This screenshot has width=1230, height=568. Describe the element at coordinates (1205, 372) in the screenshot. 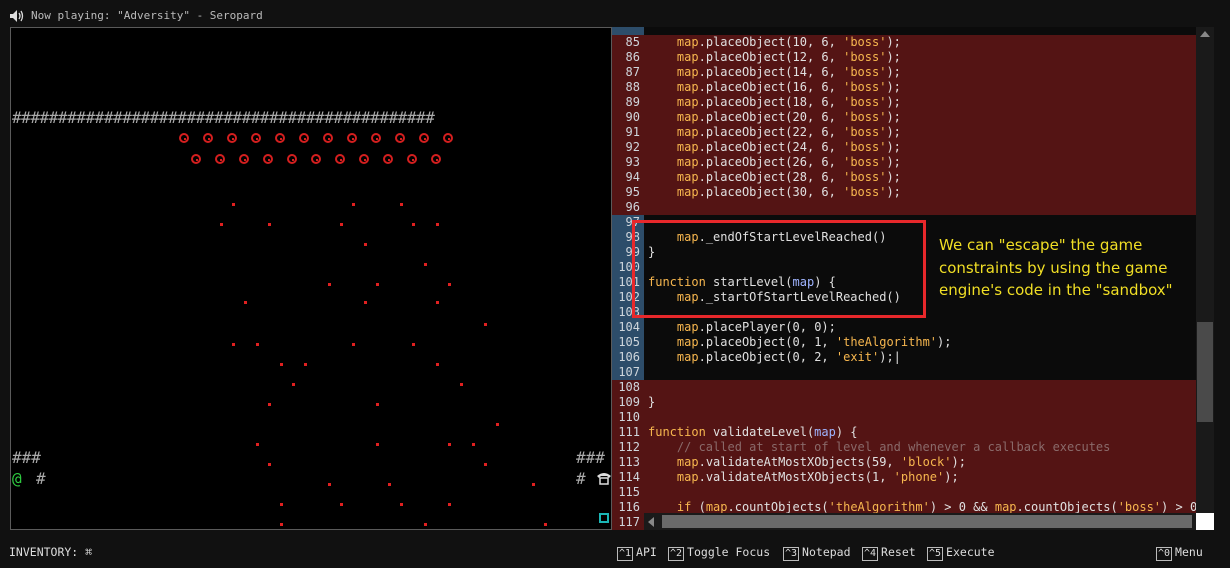

I see `scrollbar-thumb` at that location.